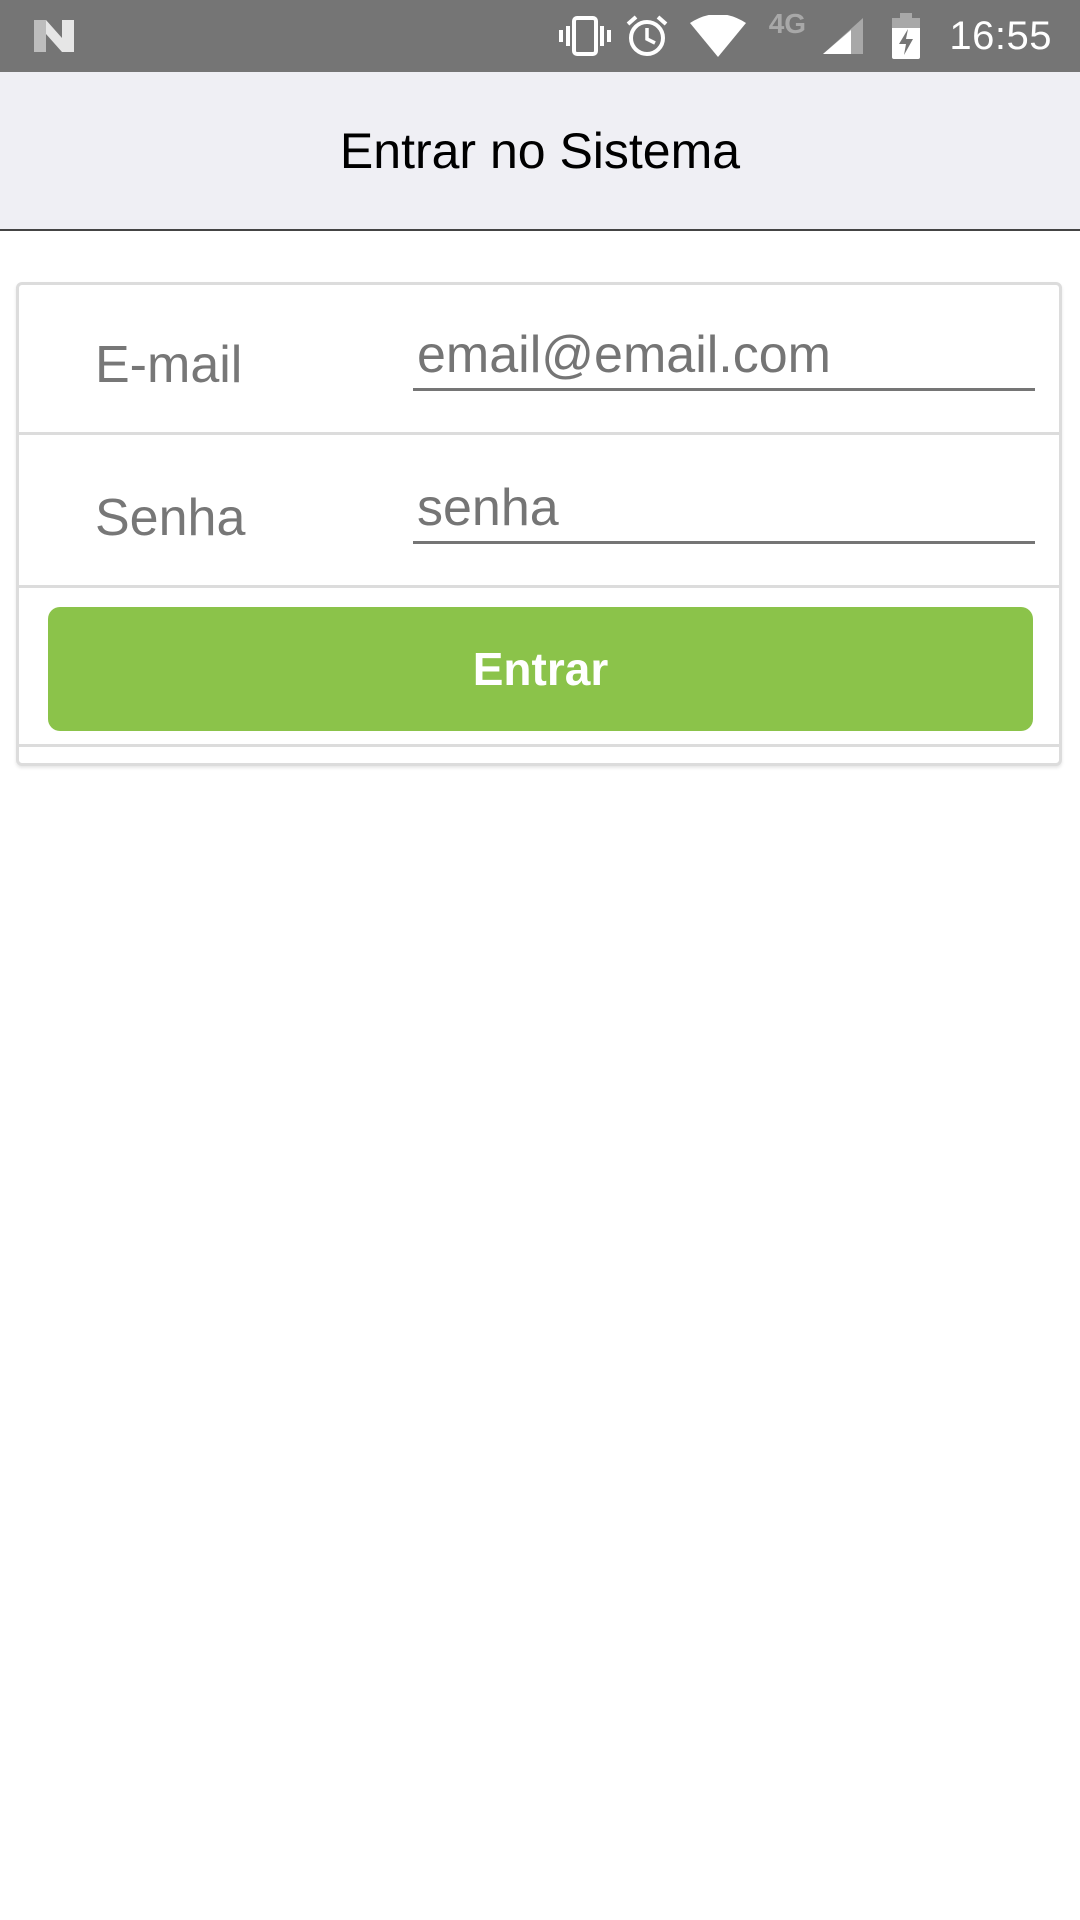 The height and width of the screenshot is (1920, 1080). Describe the element at coordinates (843, 36) in the screenshot. I see `signal-icon` at that location.